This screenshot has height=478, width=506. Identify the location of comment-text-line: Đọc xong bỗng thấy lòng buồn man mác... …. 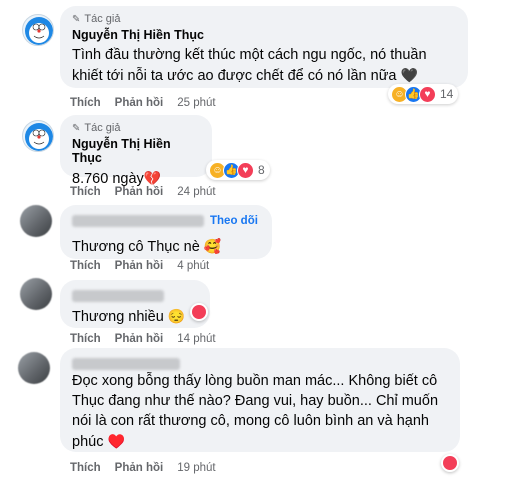
(255, 381).